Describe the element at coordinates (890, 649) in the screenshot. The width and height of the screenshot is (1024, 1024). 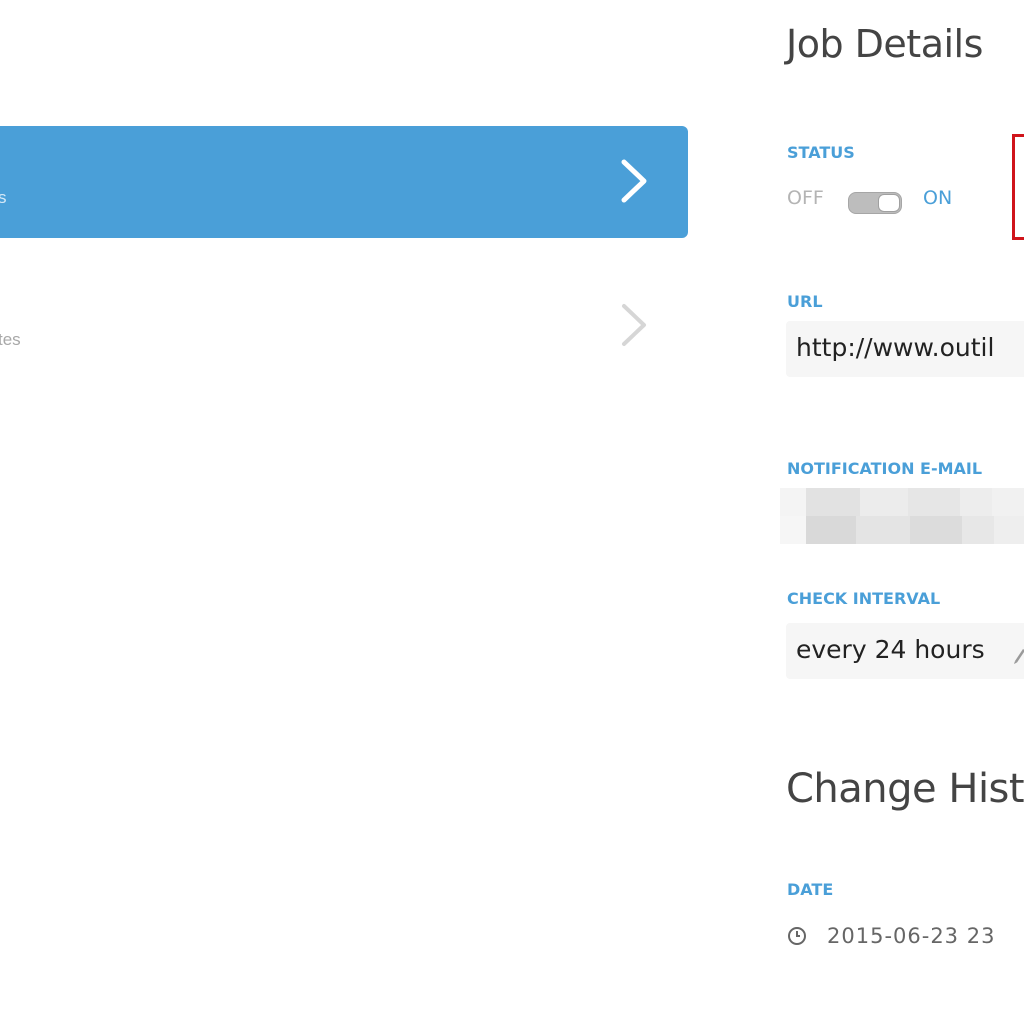
I see `check-interval-value: every 24 hours` at that location.